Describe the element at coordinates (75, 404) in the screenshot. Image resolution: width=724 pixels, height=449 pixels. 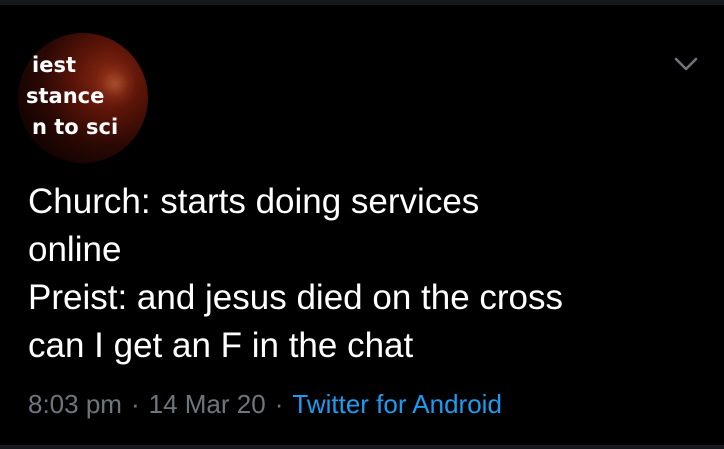
I see `tweet-time: 8:03 pm` at that location.